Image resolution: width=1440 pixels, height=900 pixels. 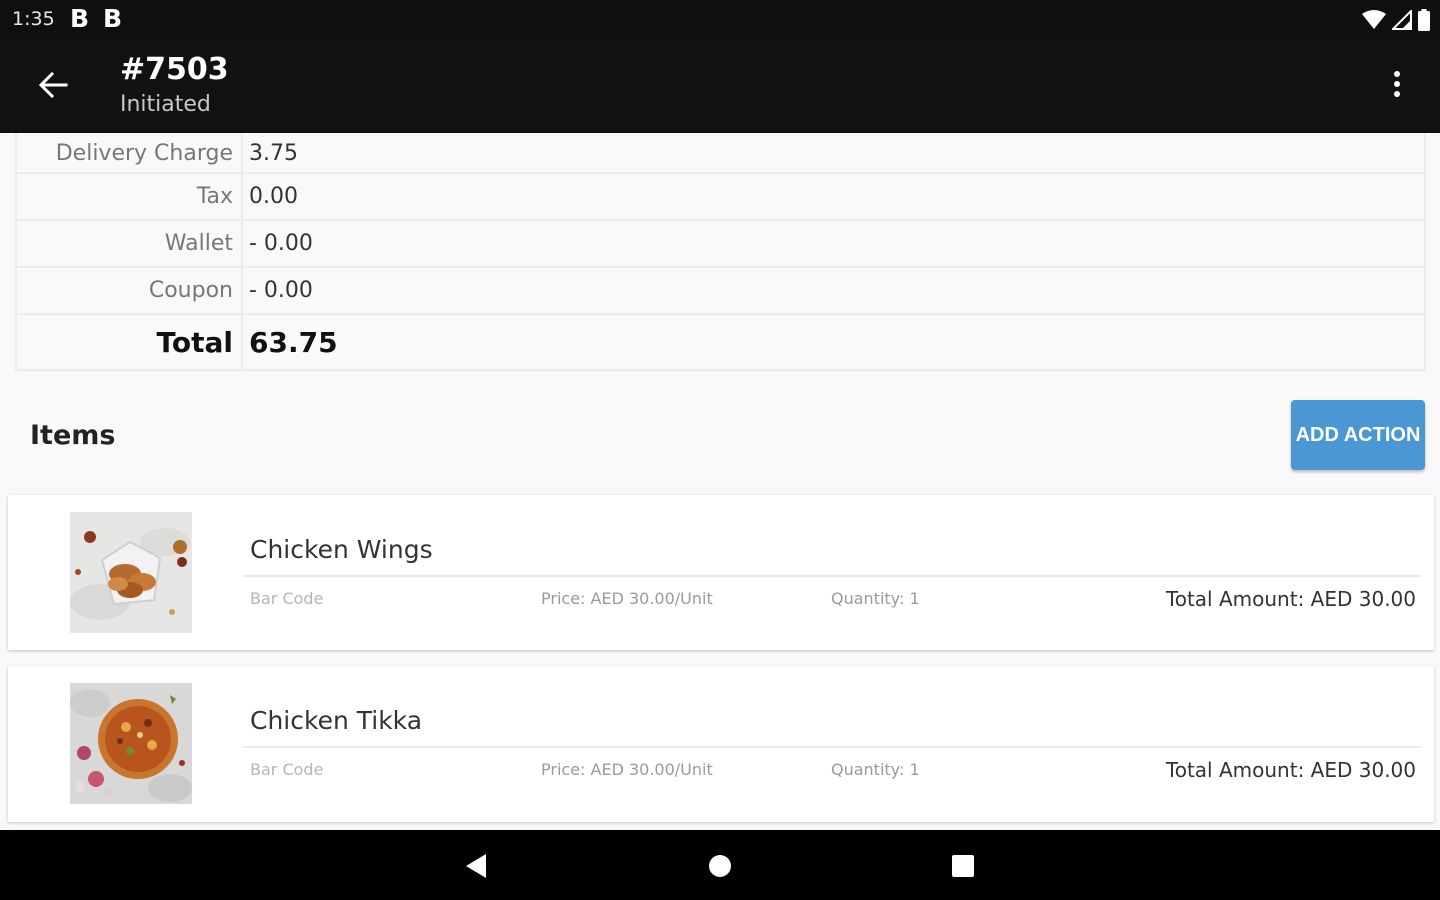 I want to click on signal-icon, so click(x=1402, y=20).